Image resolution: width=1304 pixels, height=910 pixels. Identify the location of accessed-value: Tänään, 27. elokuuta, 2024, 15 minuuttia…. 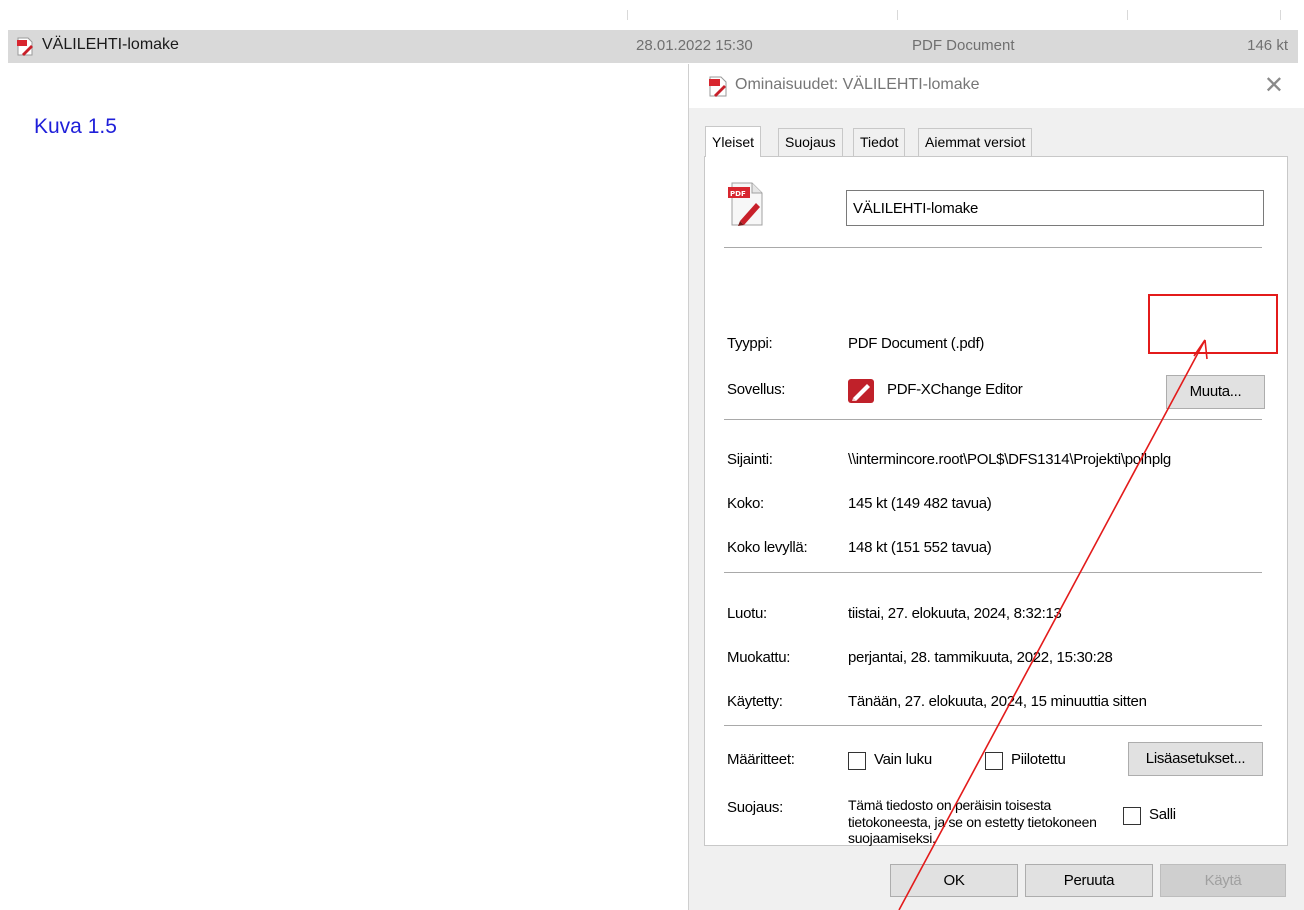
(997, 701).